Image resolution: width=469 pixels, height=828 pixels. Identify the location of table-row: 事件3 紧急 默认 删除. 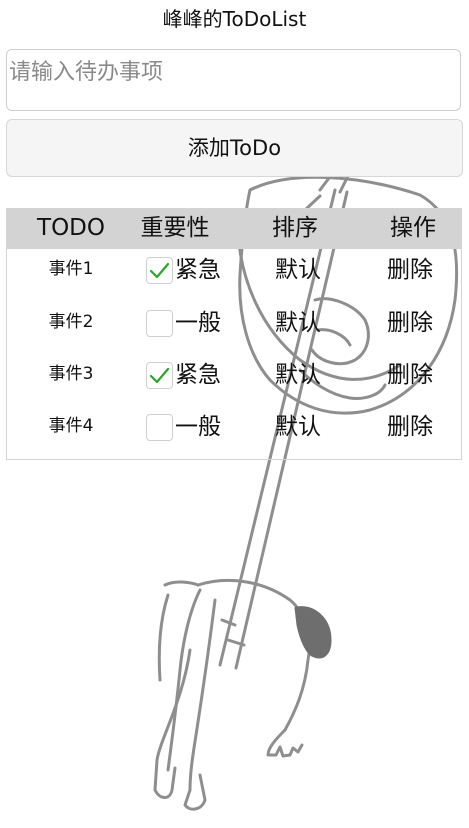
(234, 380).